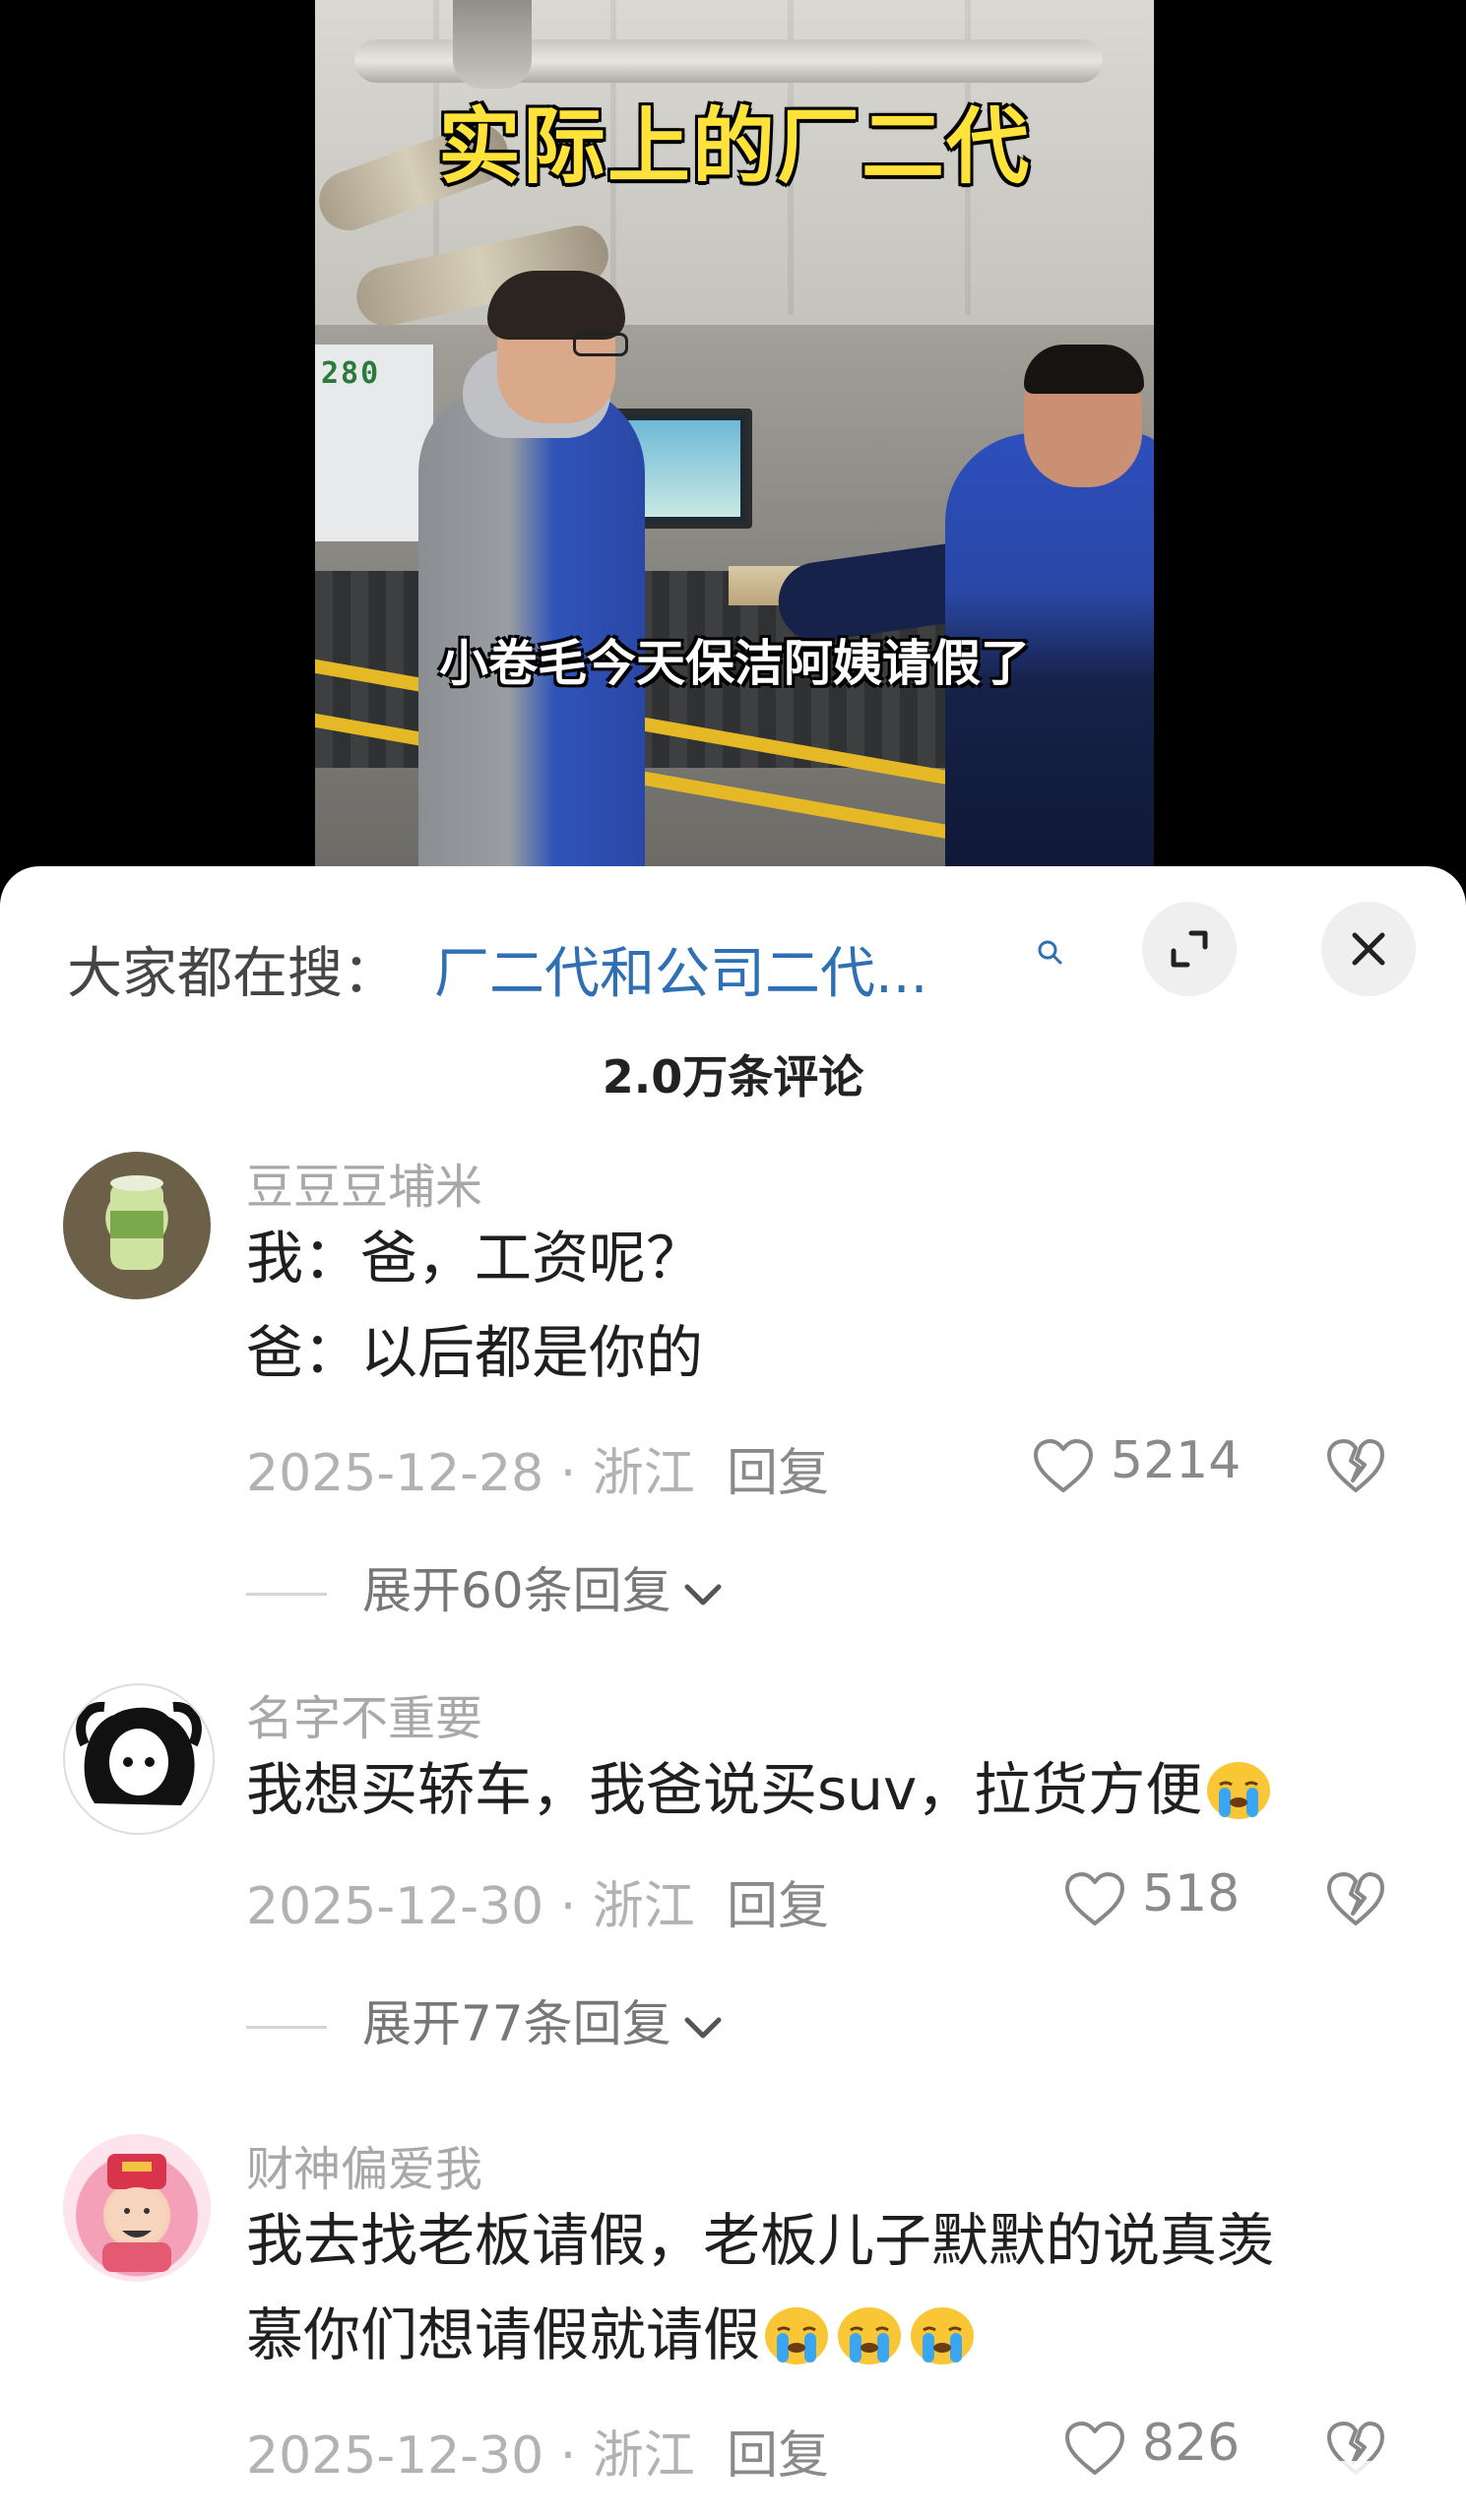 The width and height of the screenshot is (1466, 2520). I want to click on like-count: 5214, so click(1176, 1460).